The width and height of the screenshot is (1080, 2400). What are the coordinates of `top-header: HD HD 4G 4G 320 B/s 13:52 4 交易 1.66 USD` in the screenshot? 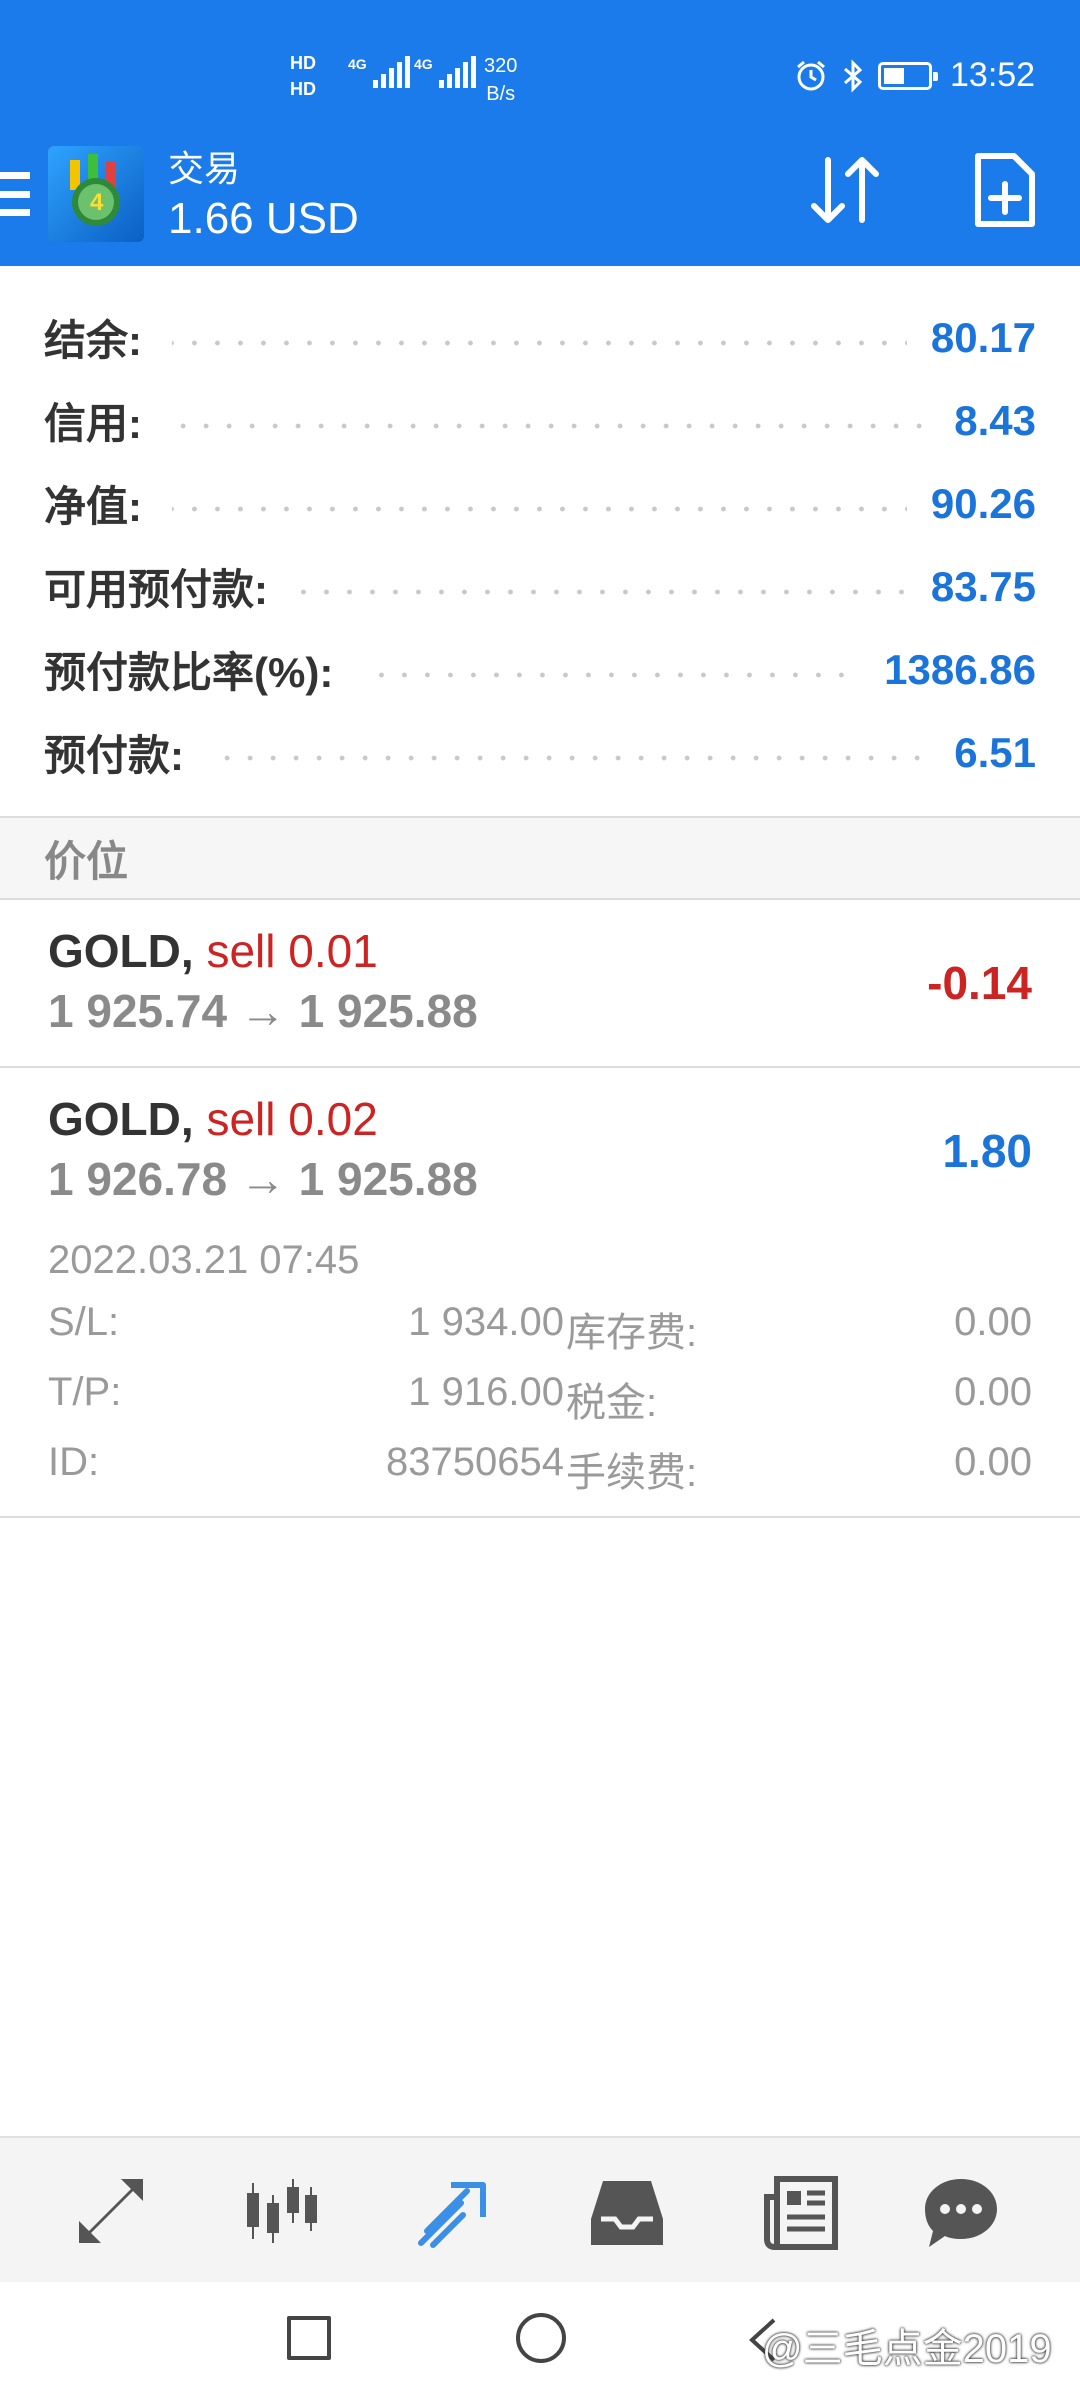 It's located at (540, 133).